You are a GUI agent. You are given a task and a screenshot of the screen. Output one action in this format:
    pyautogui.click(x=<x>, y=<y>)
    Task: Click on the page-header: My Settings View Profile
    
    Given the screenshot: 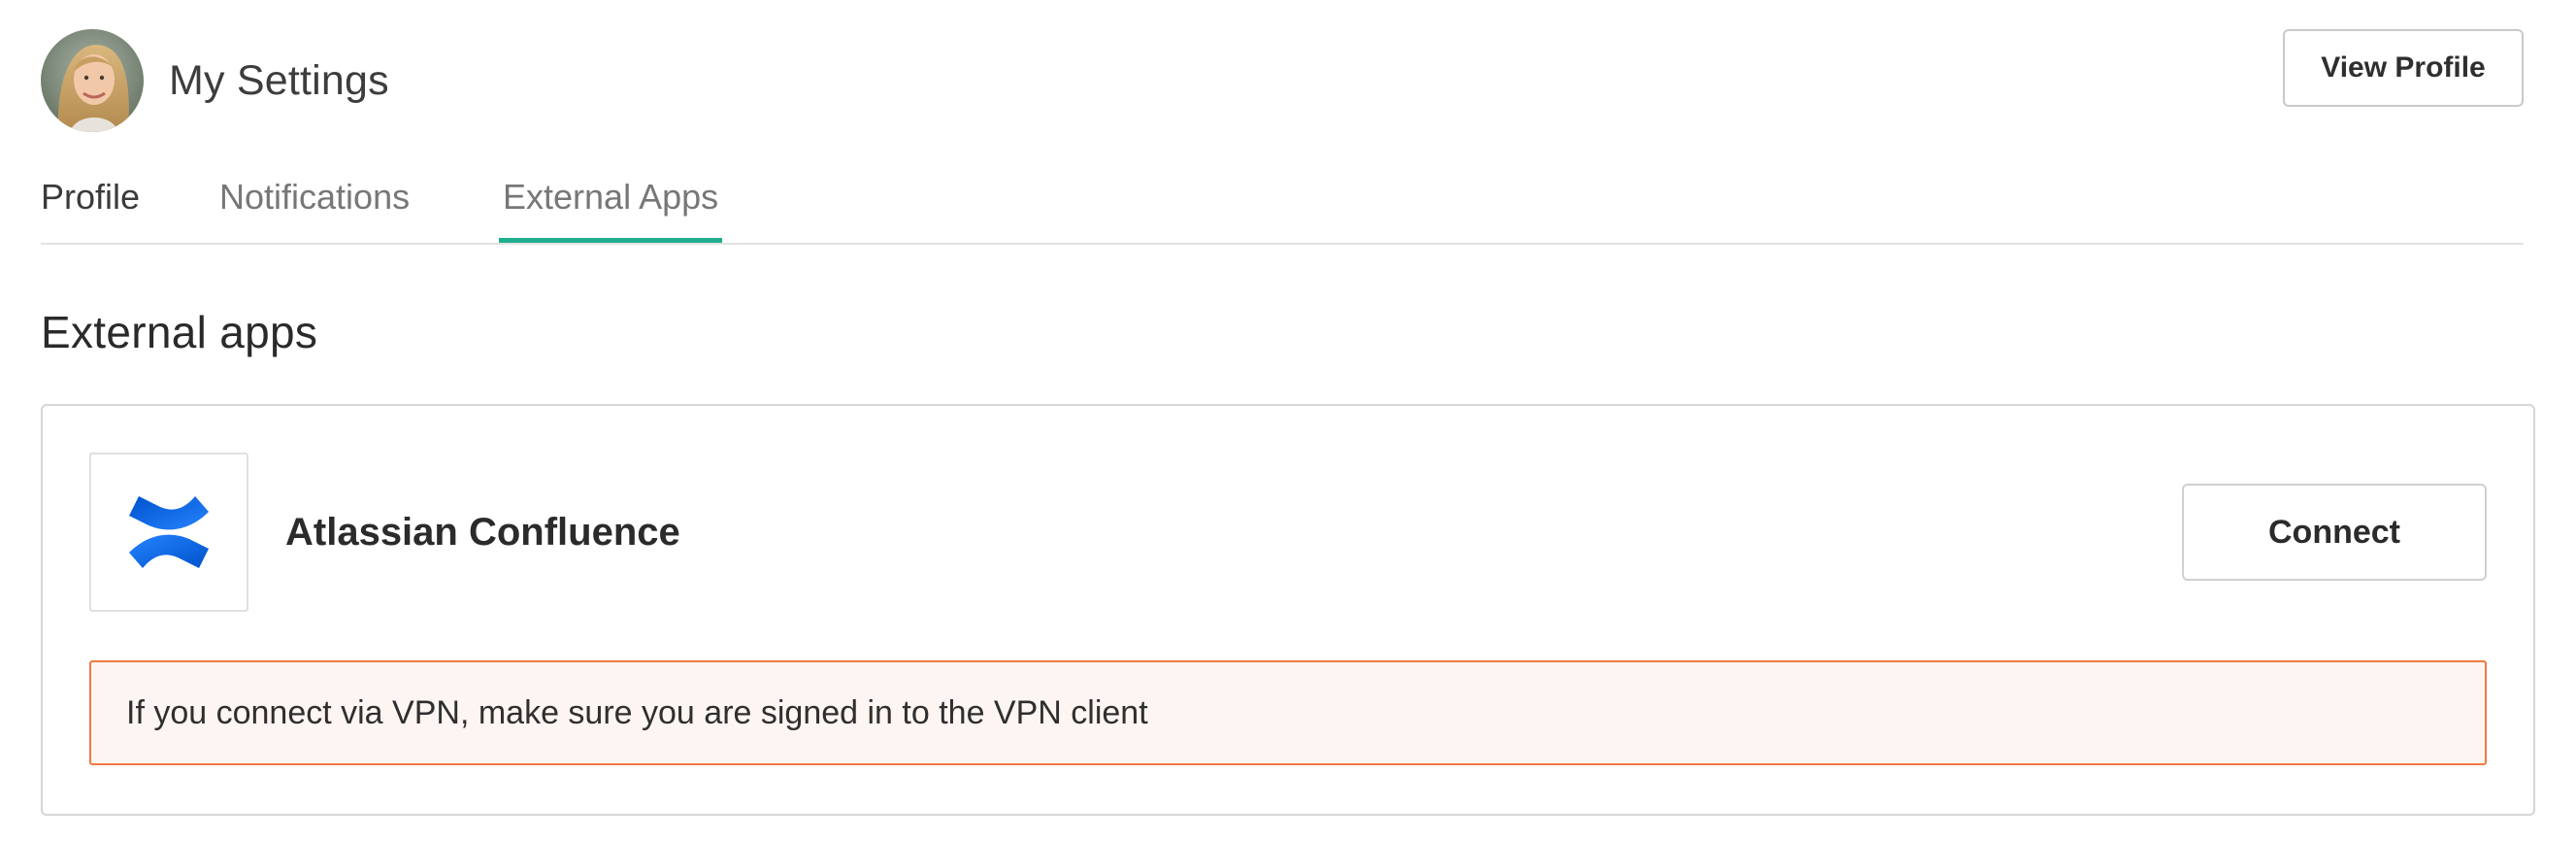 What is the action you would take?
    pyautogui.click(x=1283, y=80)
    